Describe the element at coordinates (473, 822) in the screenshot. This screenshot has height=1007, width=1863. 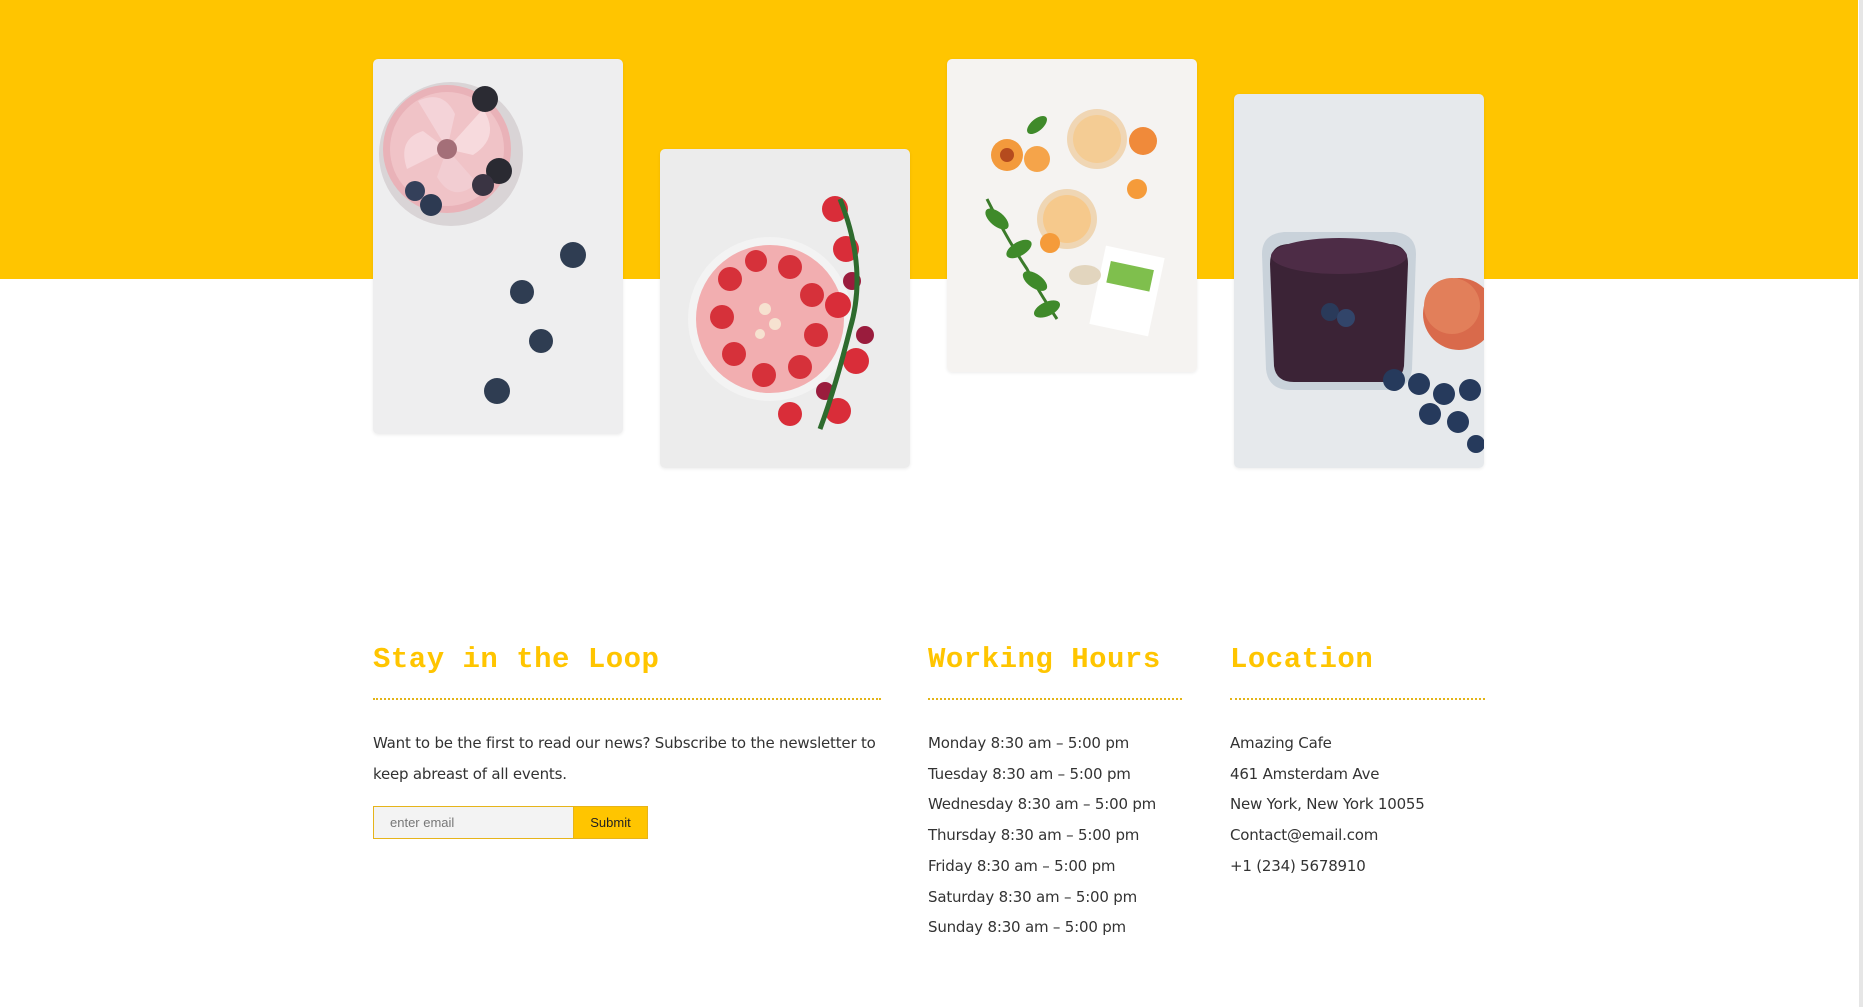
I see `email-input` at that location.